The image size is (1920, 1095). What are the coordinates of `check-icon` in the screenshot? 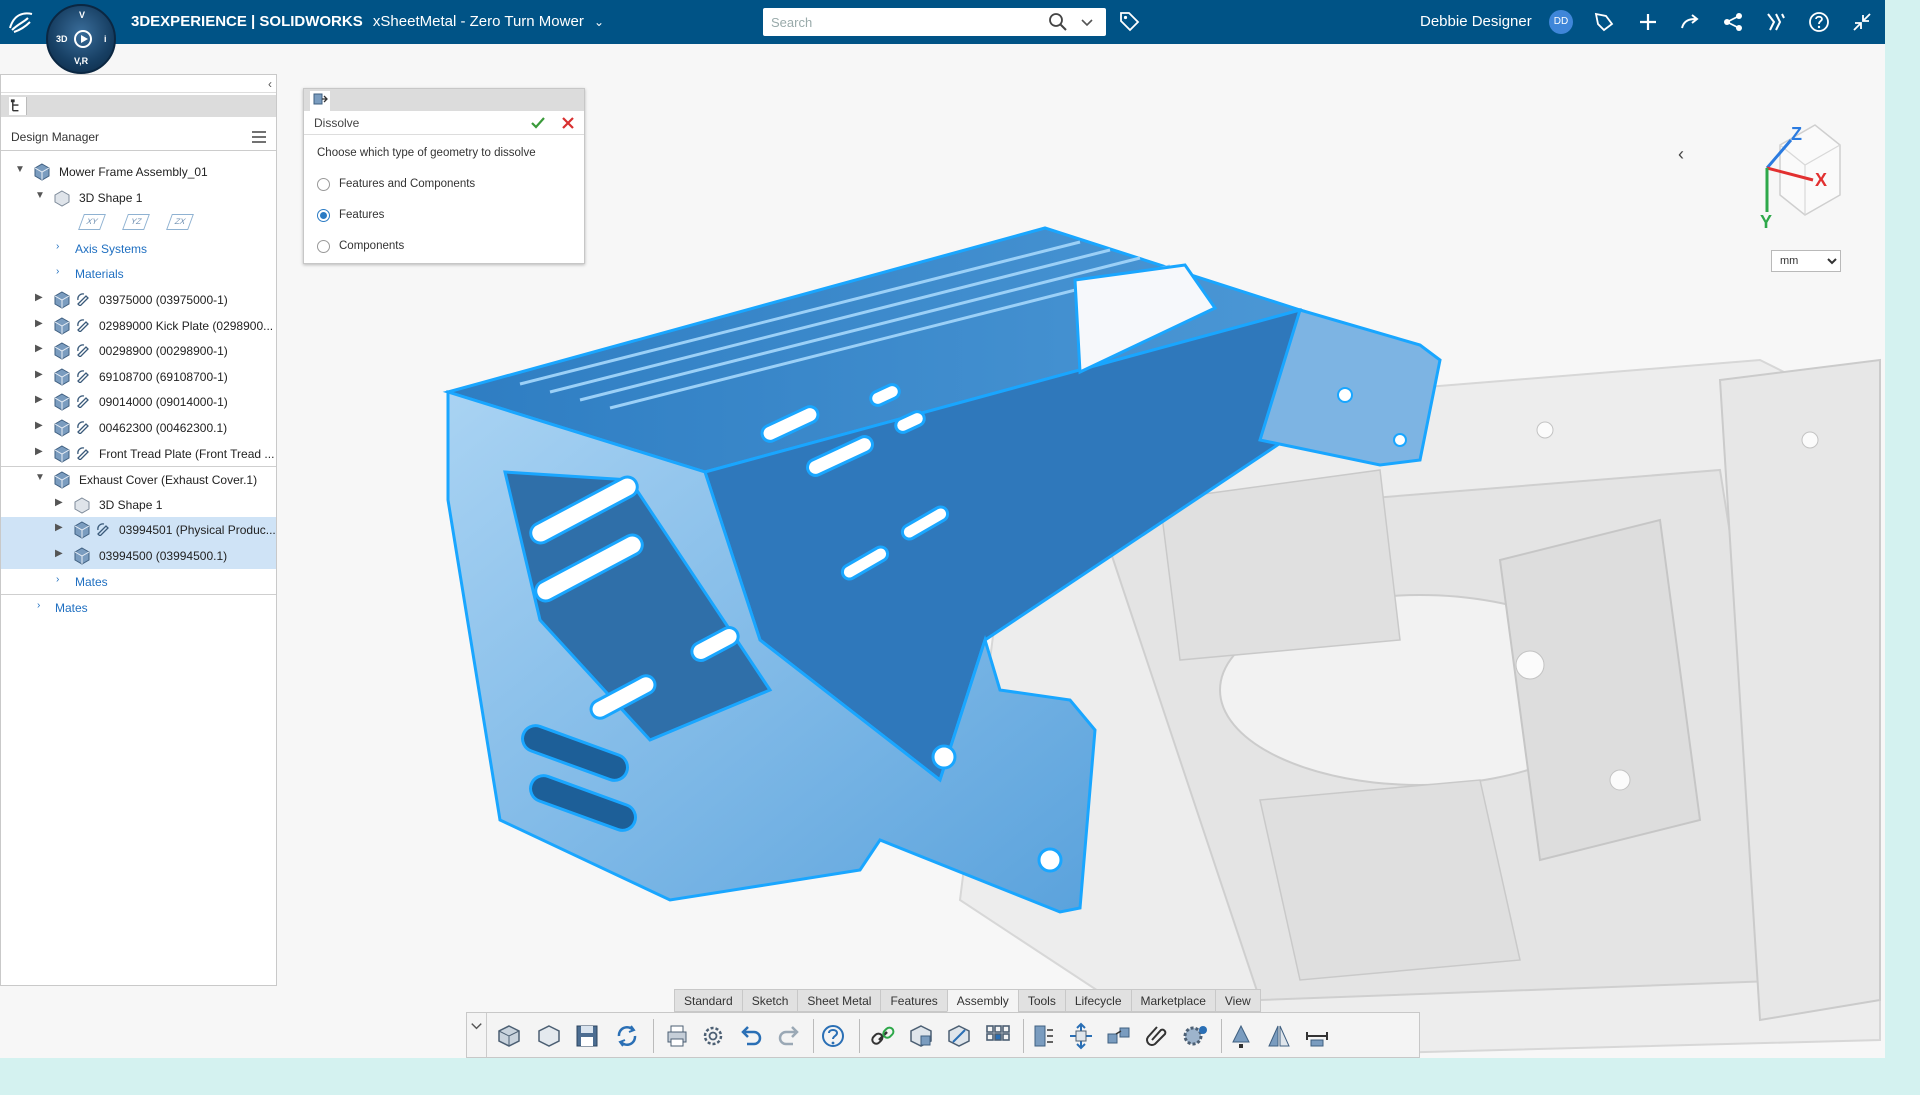 It's located at (538, 123).